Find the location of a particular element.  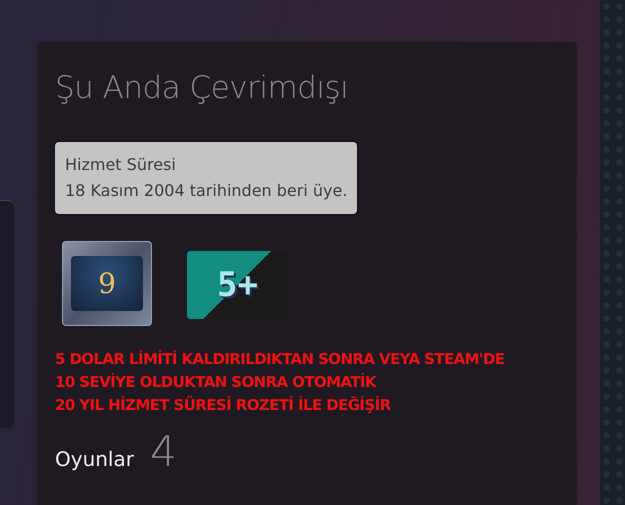

status-title: Şu Anda Çevrimdışı is located at coordinates (201, 88).